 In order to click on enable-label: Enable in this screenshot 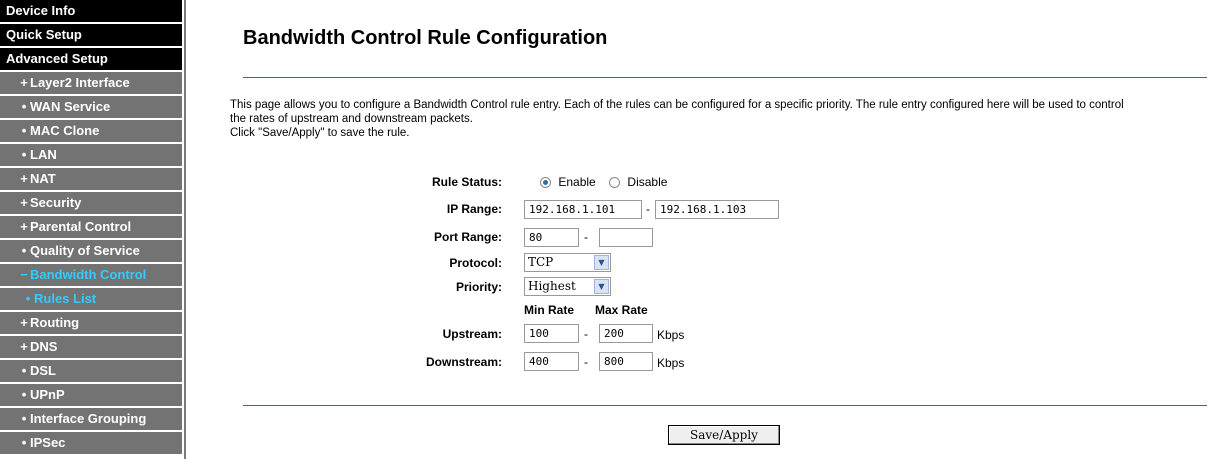, I will do `click(577, 182)`.